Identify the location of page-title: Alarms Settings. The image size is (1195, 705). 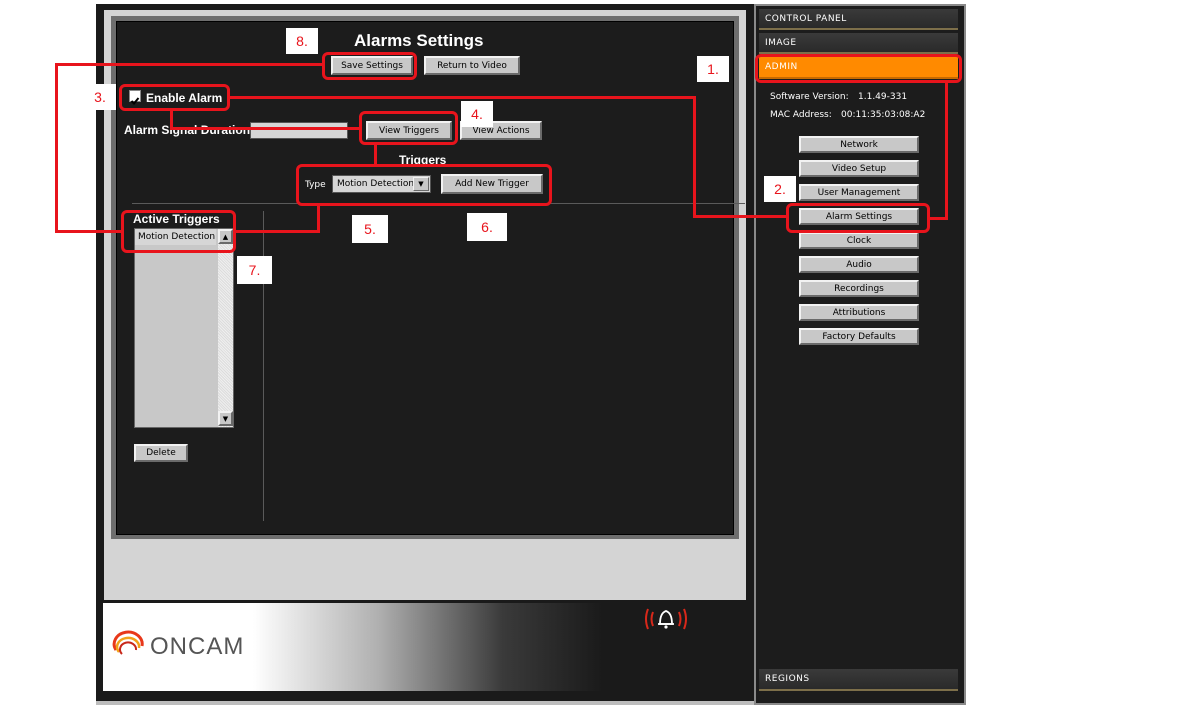
(419, 40).